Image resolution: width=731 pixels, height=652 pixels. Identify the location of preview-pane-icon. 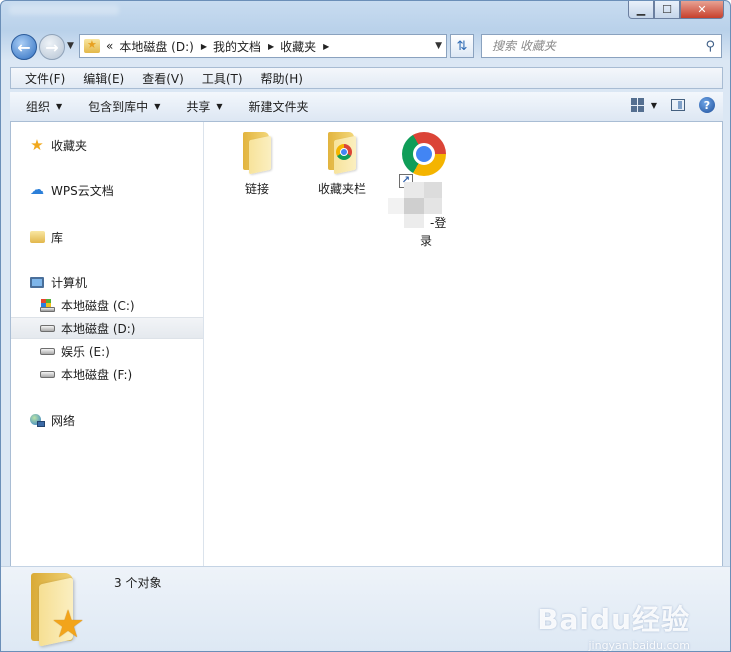
(678, 105).